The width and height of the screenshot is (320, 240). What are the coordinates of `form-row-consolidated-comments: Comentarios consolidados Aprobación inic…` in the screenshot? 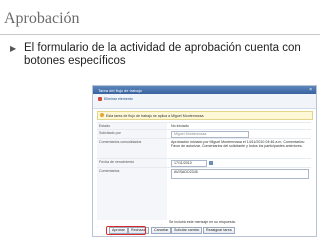 It's located at (204, 148).